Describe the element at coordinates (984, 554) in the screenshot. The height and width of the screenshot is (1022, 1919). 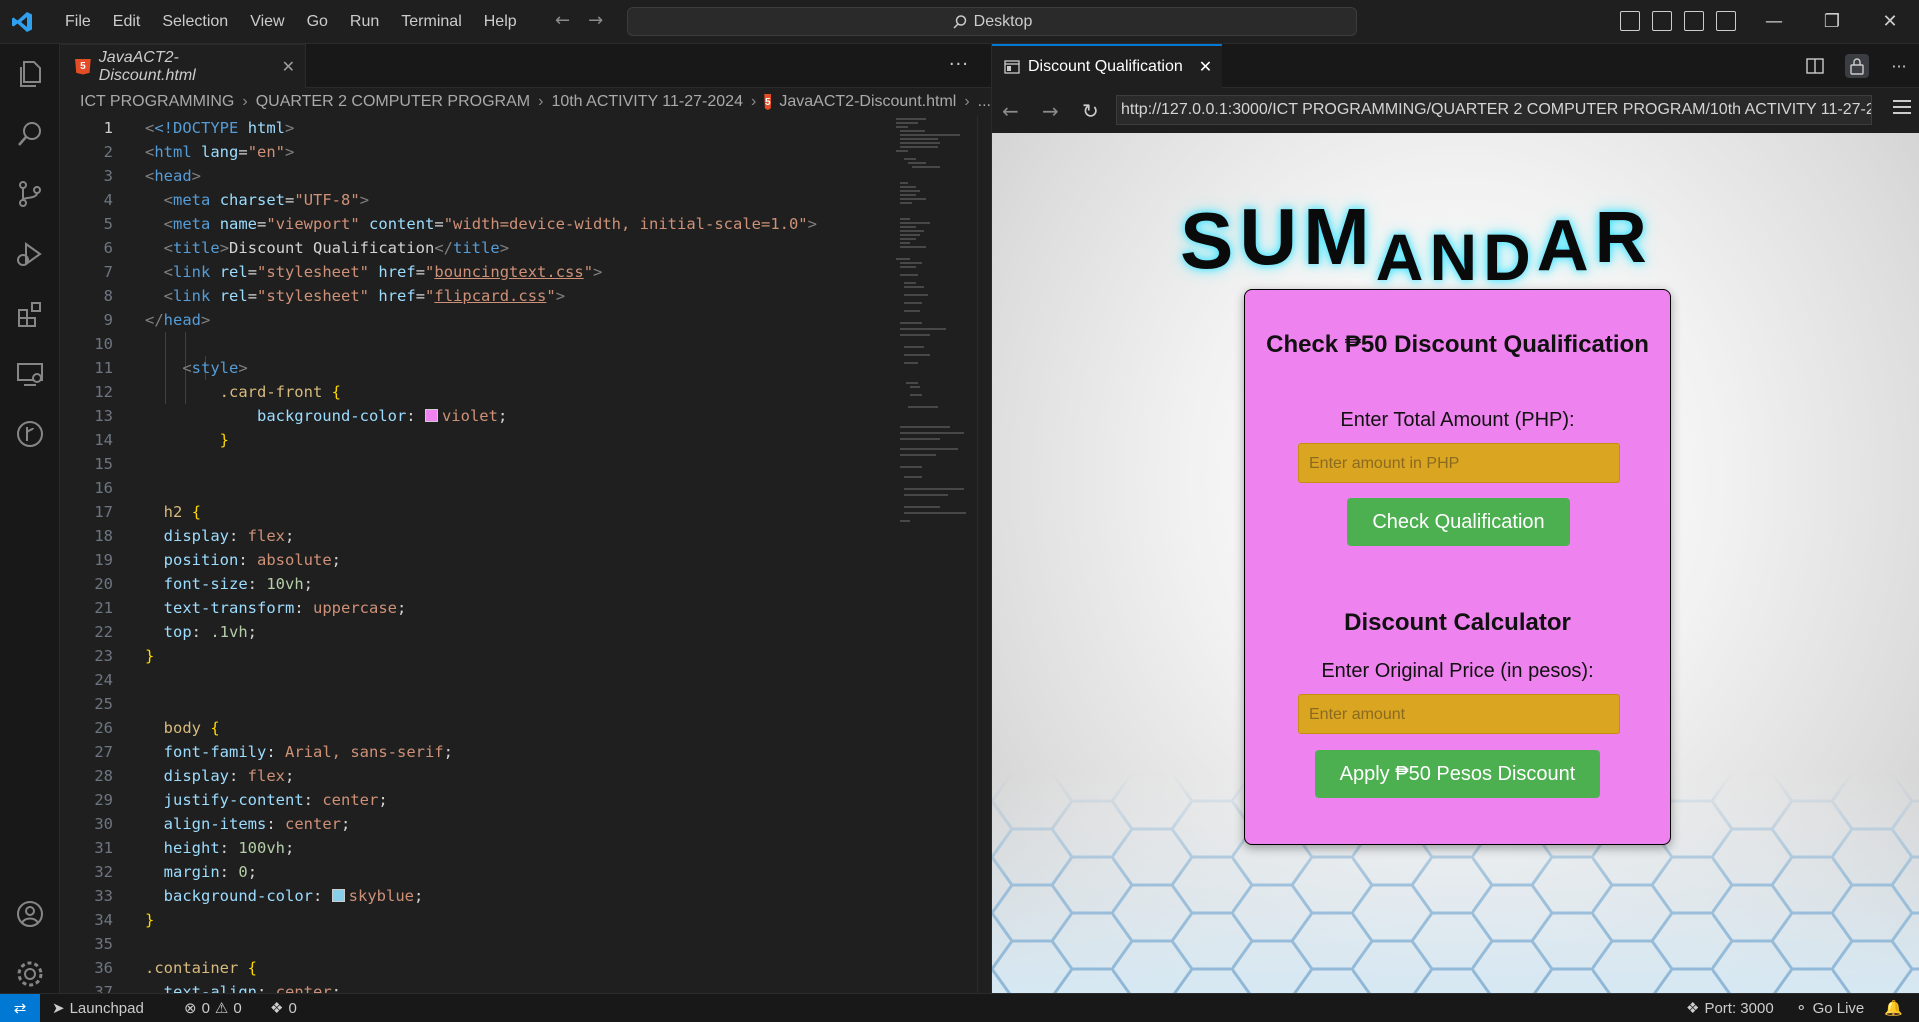
I see `editor-scrollbar` at that location.